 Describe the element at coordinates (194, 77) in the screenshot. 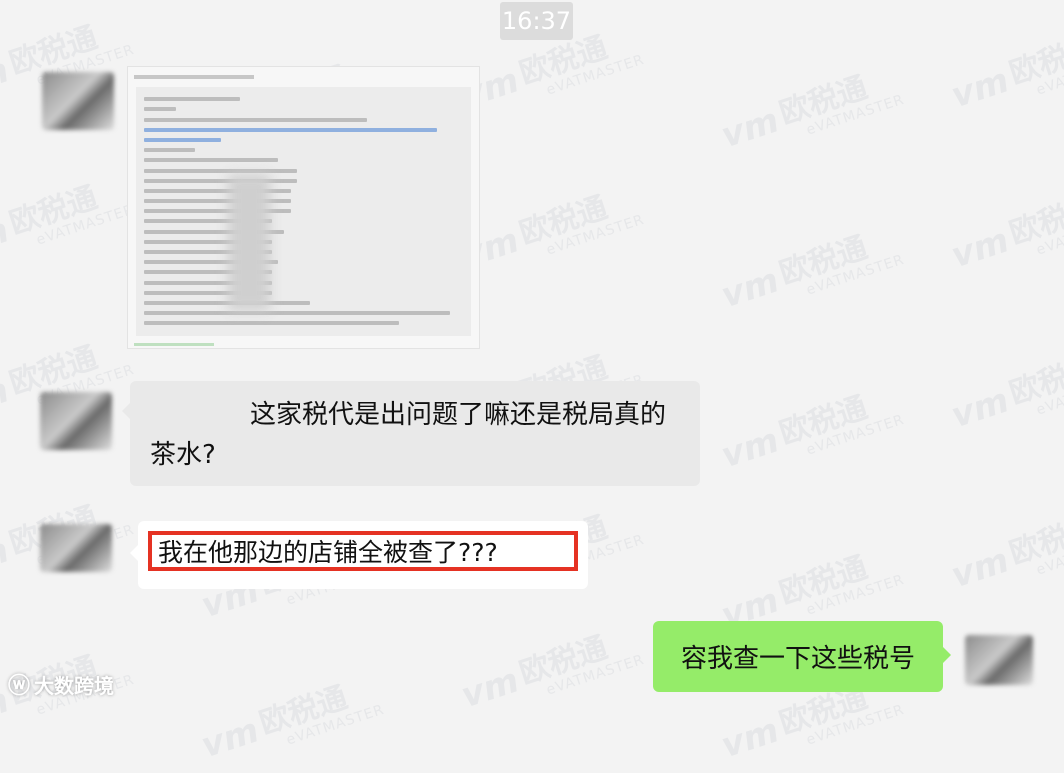

I see `image-header` at that location.